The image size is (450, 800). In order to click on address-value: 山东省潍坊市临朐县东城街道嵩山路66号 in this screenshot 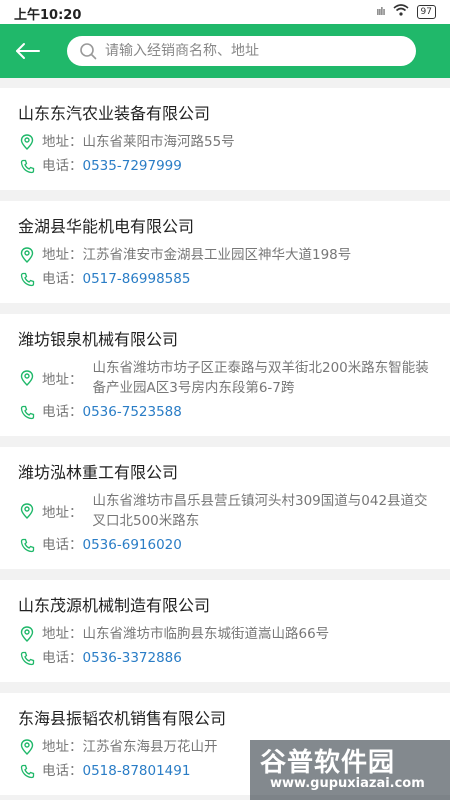, I will do `click(206, 634)`.